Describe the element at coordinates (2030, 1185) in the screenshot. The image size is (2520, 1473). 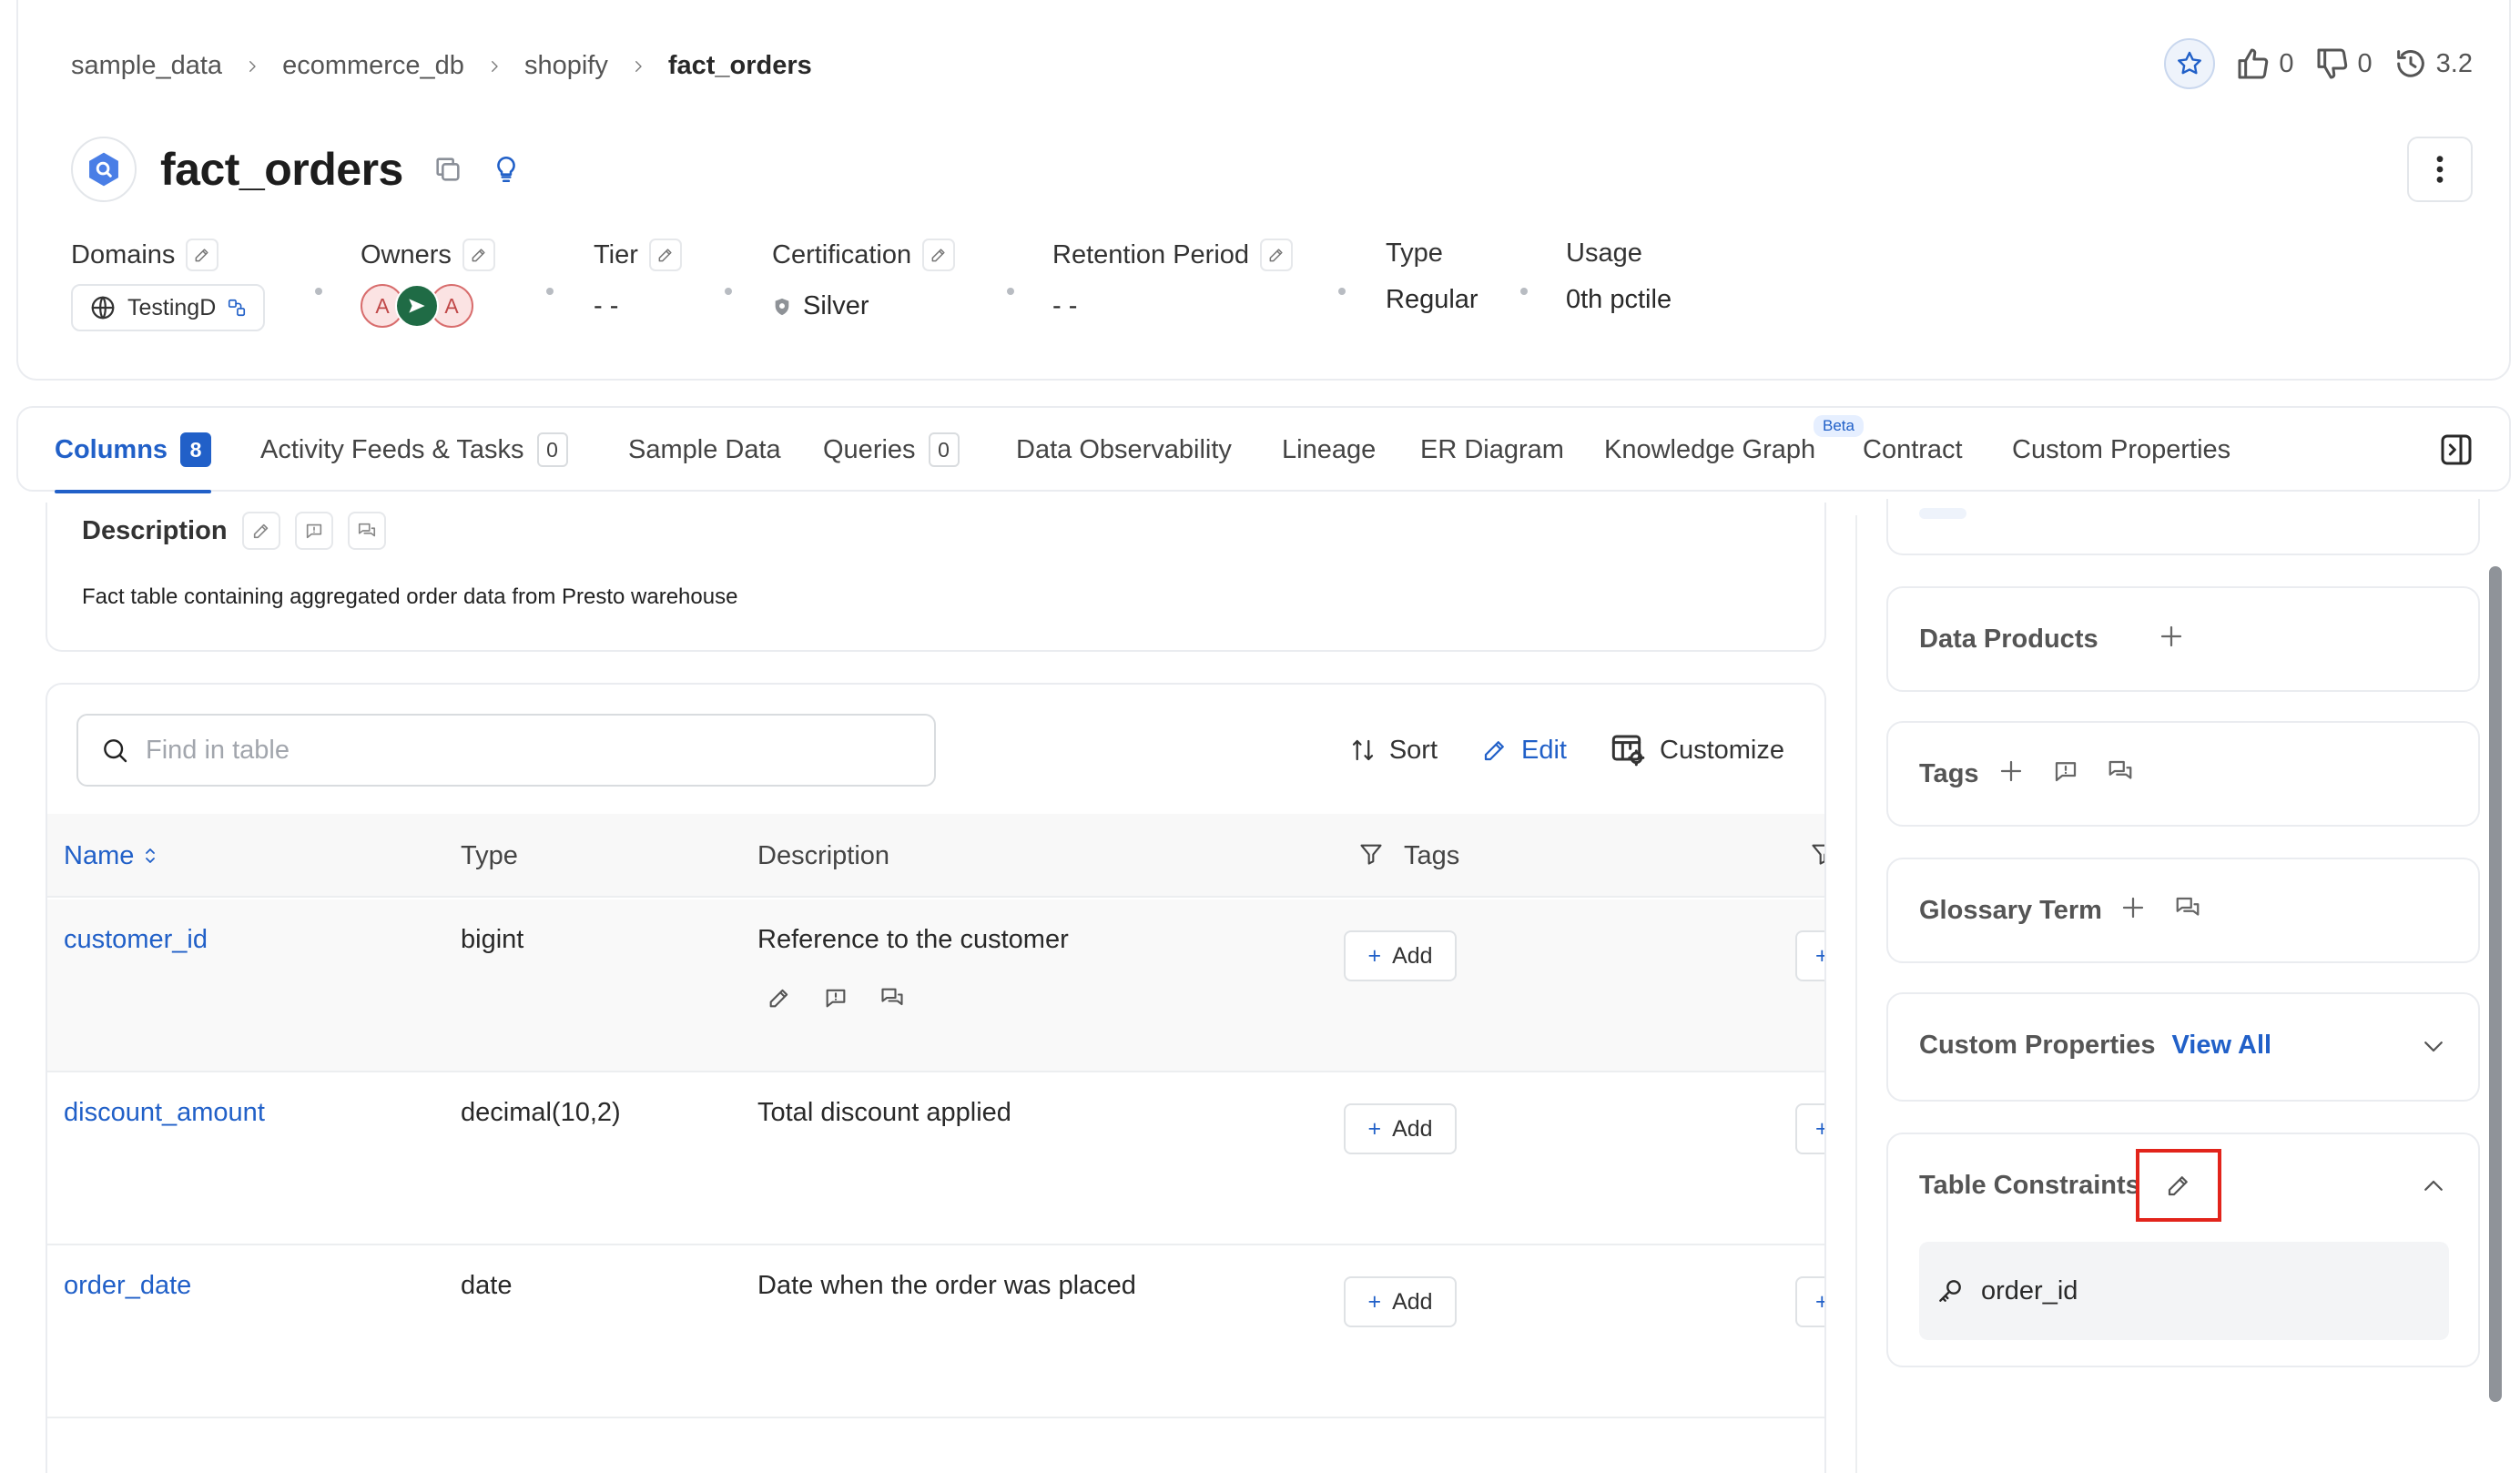
I see `table-constraints-title: Table Constraints` at that location.